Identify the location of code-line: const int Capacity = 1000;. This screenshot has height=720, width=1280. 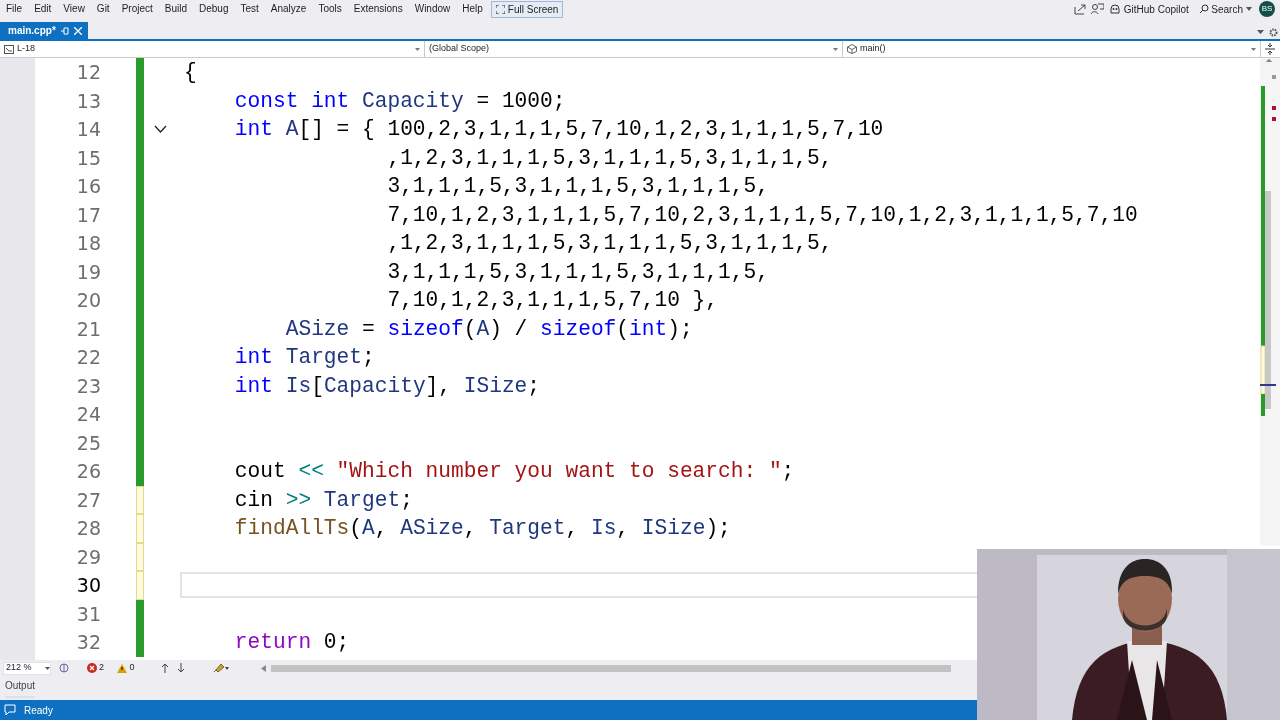
(399, 100).